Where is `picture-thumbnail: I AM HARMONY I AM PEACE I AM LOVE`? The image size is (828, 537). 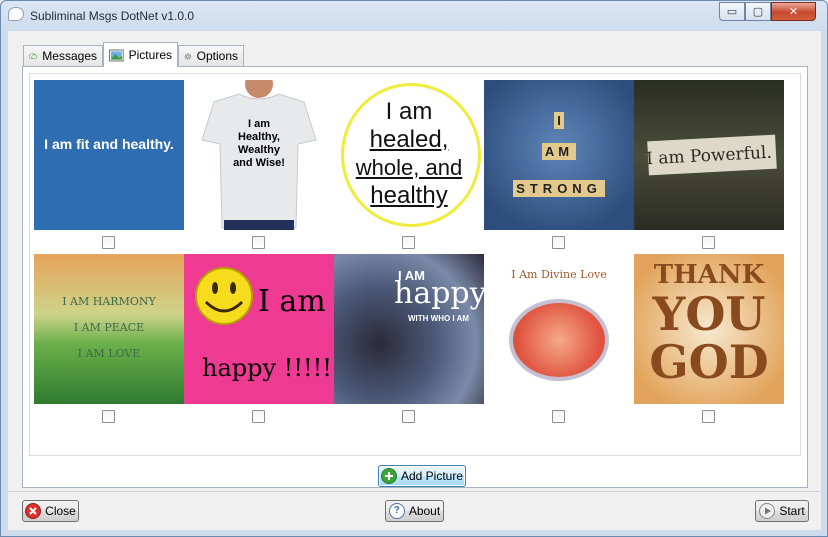 picture-thumbnail: I AM HARMONY I AM PEACE I AM LOVE is located at coordinates (109, 329).